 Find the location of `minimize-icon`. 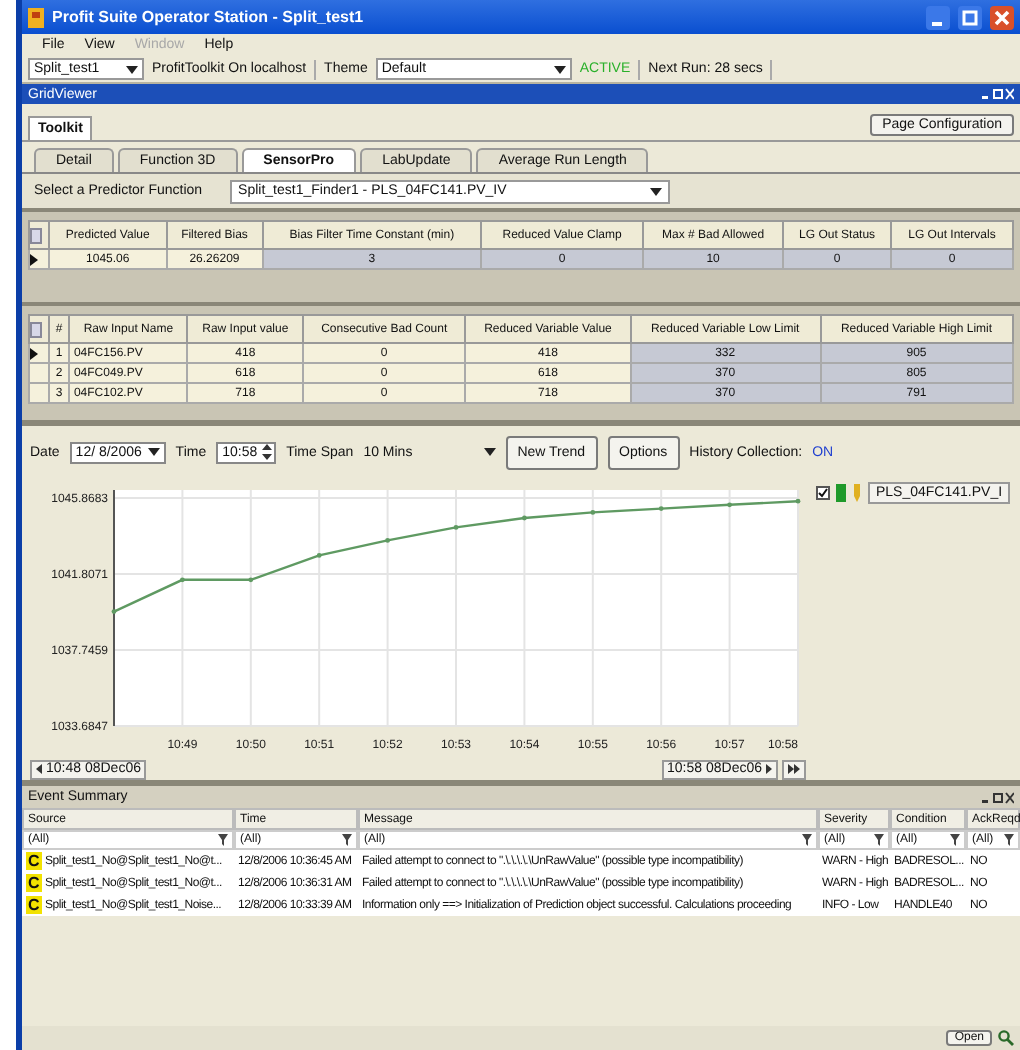

minimize-icon is located at coordinates (938, 17).